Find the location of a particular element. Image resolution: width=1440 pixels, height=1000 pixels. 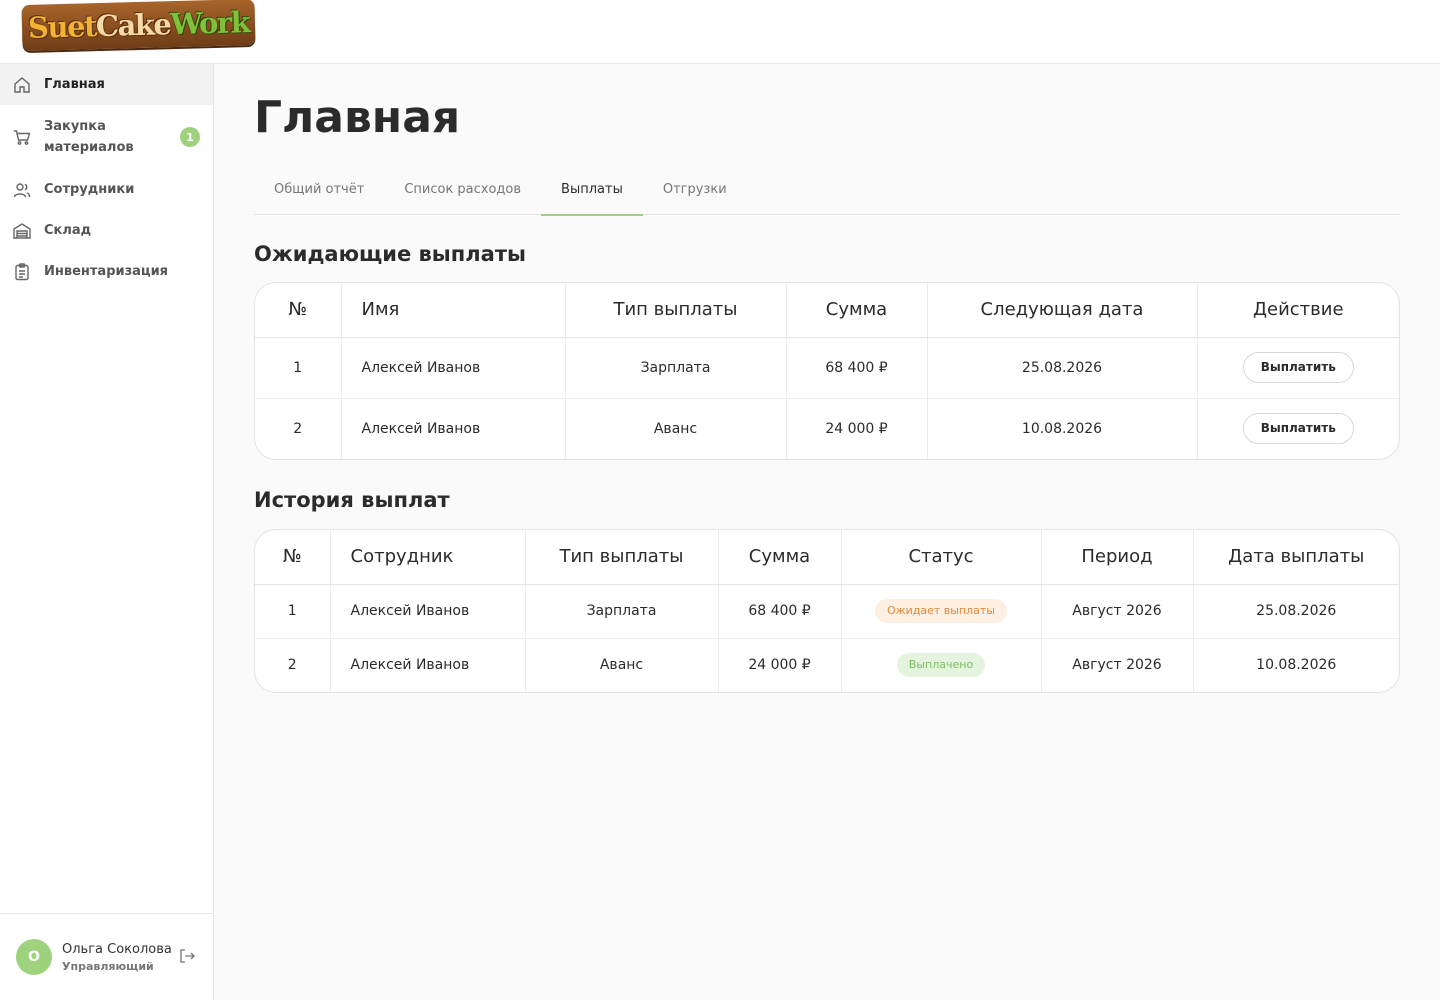

logout-icon is located at coordinates (187, 956).